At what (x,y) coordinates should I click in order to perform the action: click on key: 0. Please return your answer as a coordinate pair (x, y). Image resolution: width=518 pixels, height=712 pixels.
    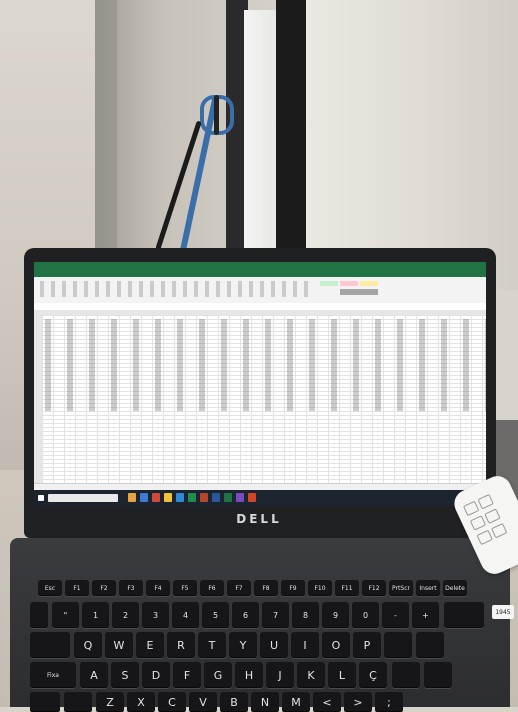
    Looking at the image, I should click on (365, 615).